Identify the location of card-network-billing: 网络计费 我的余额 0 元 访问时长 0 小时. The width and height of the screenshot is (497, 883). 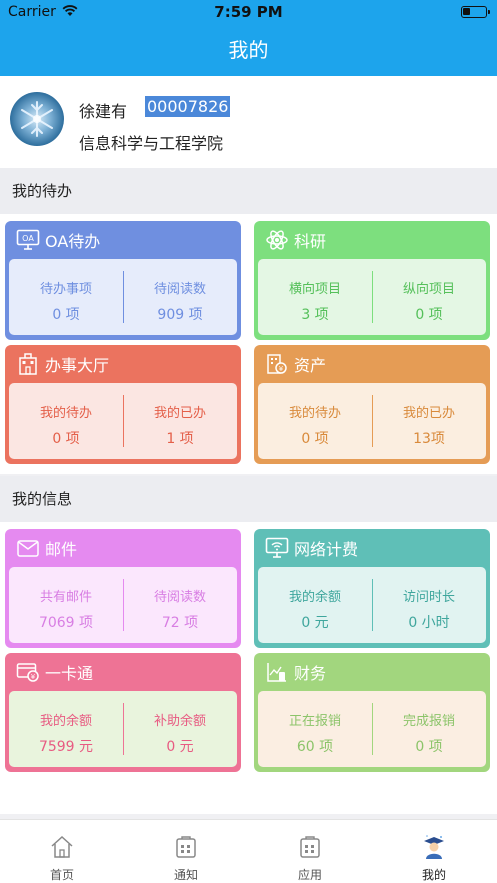
(372, 588).